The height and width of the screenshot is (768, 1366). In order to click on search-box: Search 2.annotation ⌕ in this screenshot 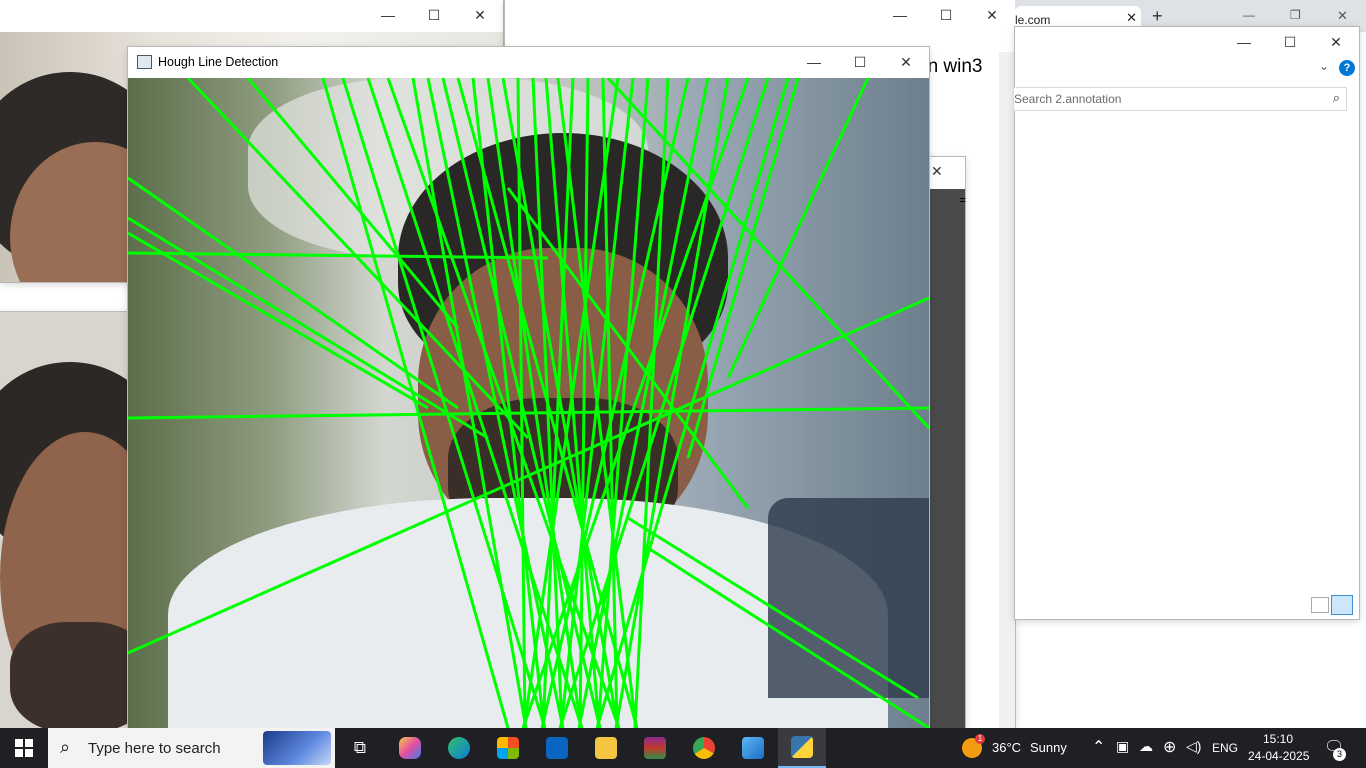, I will do `click(1180, 99)`.